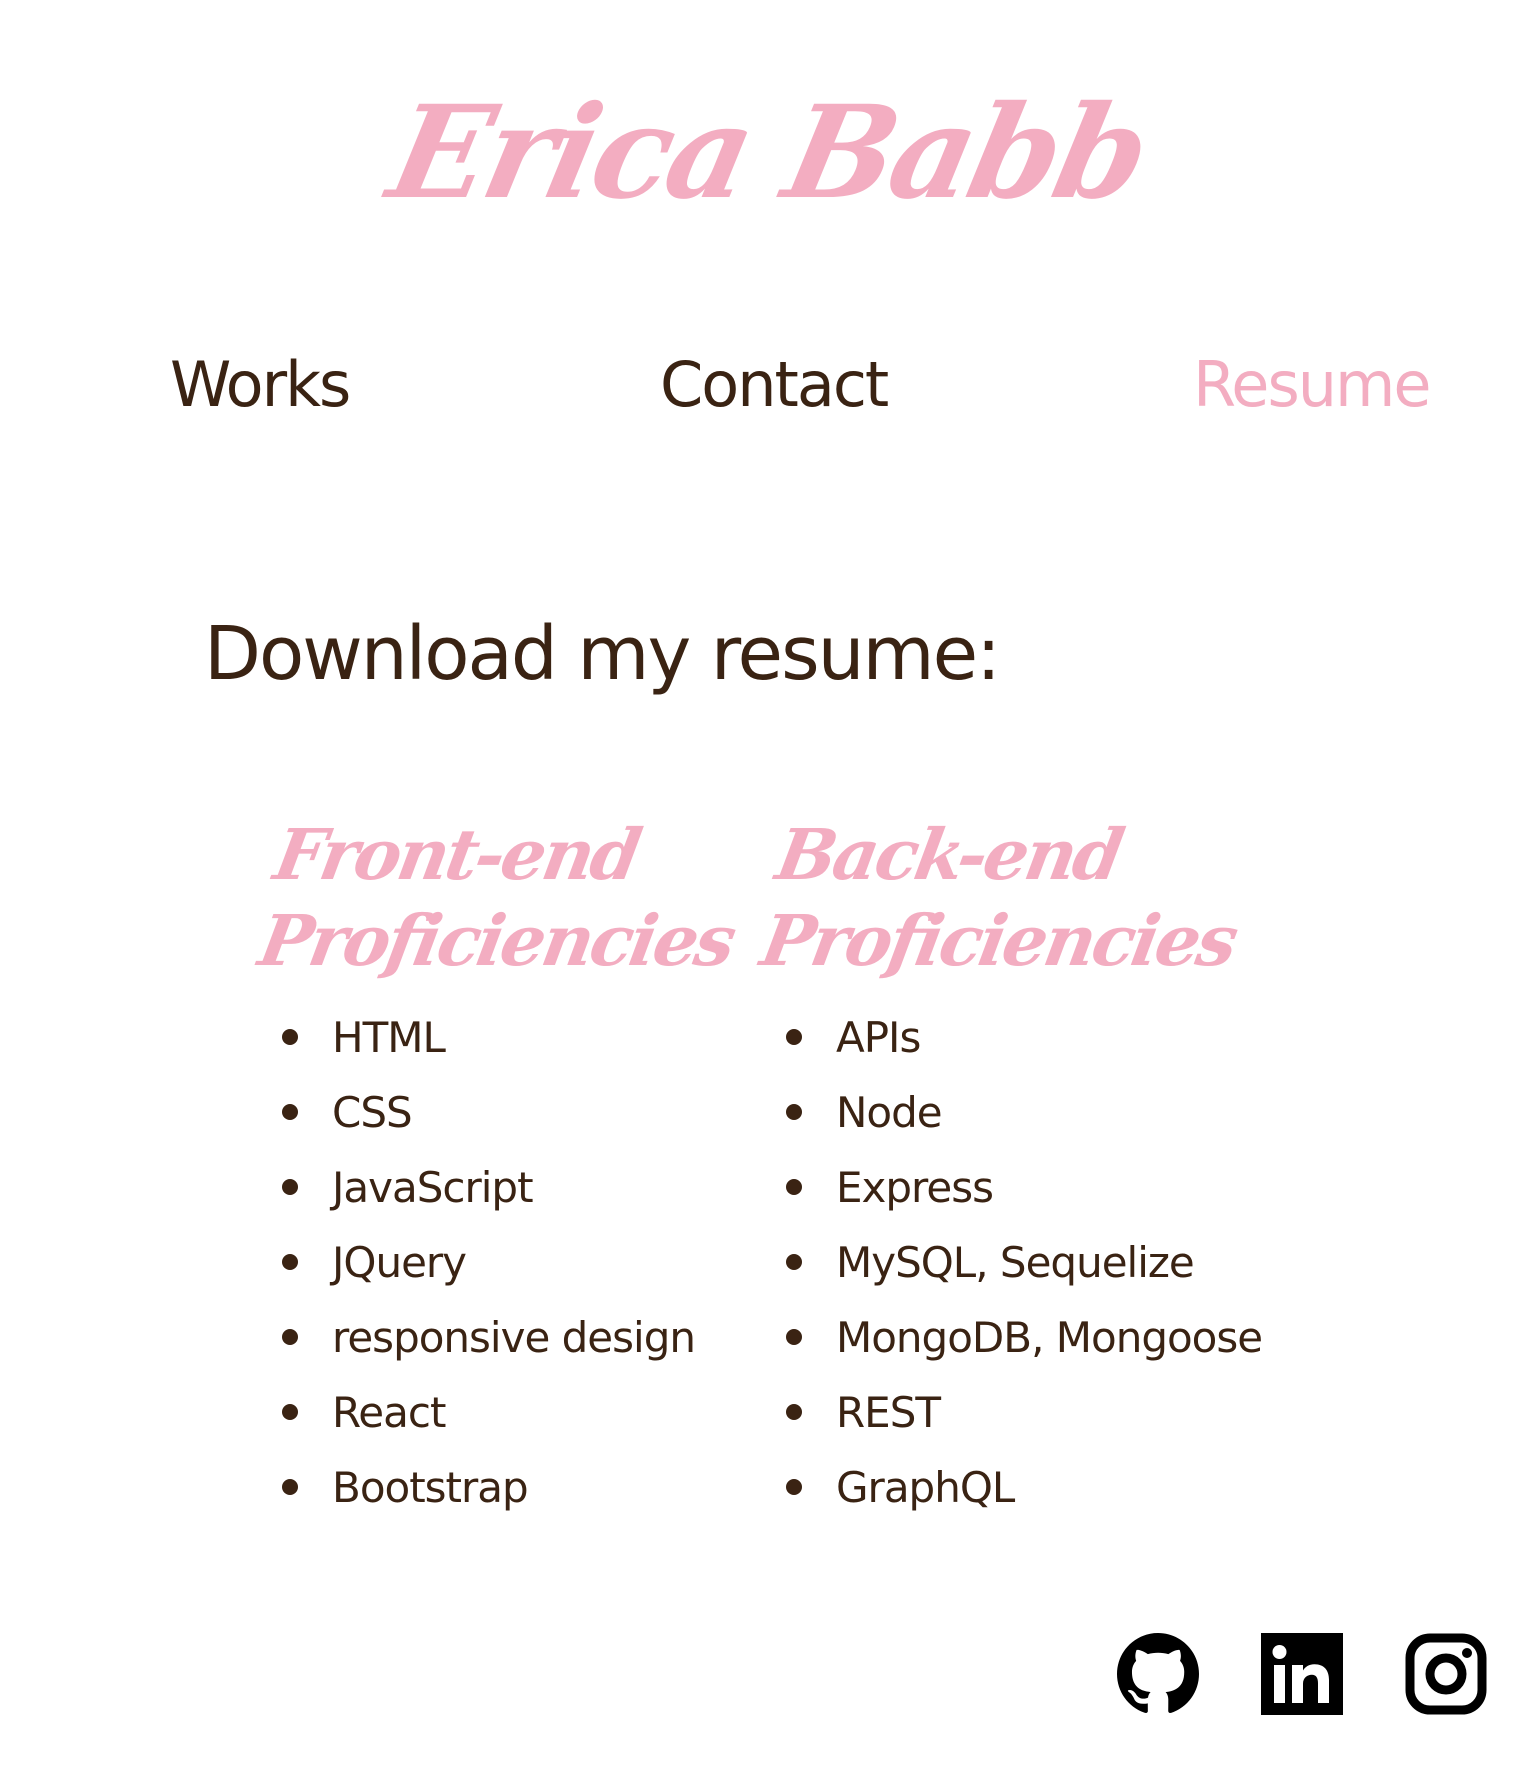  Describe the element at coordinates (1024, 1187) in the screenshot. I see `back-end-item: Express` at that location.